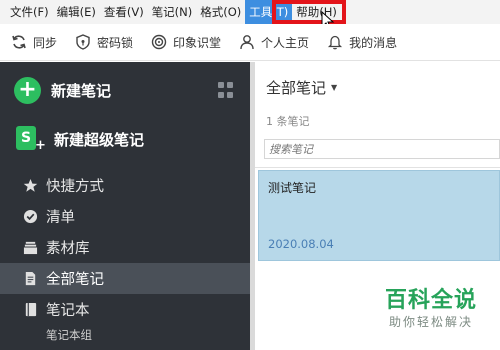 This screenshot has height=350, width=500. I want to click on new-super-note-button: S + 新建超级笔记, so click(80, 139).